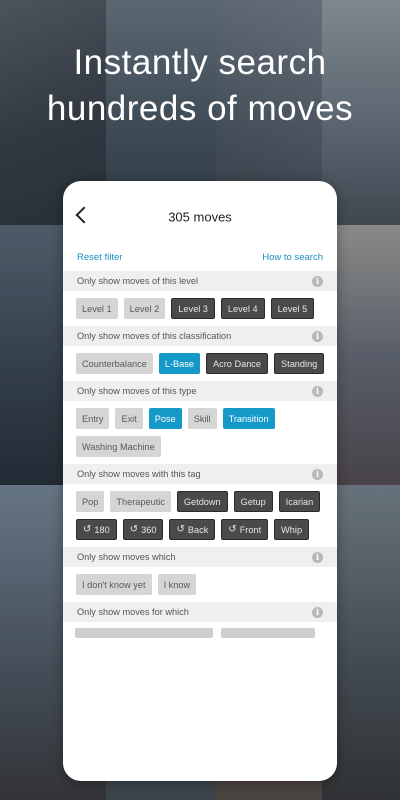 The height and width of the screenshot is (800, 400). Describe the element at coordinates (299, 501) in the screenshot. I see `chip-icarian: Icarian` at that location.